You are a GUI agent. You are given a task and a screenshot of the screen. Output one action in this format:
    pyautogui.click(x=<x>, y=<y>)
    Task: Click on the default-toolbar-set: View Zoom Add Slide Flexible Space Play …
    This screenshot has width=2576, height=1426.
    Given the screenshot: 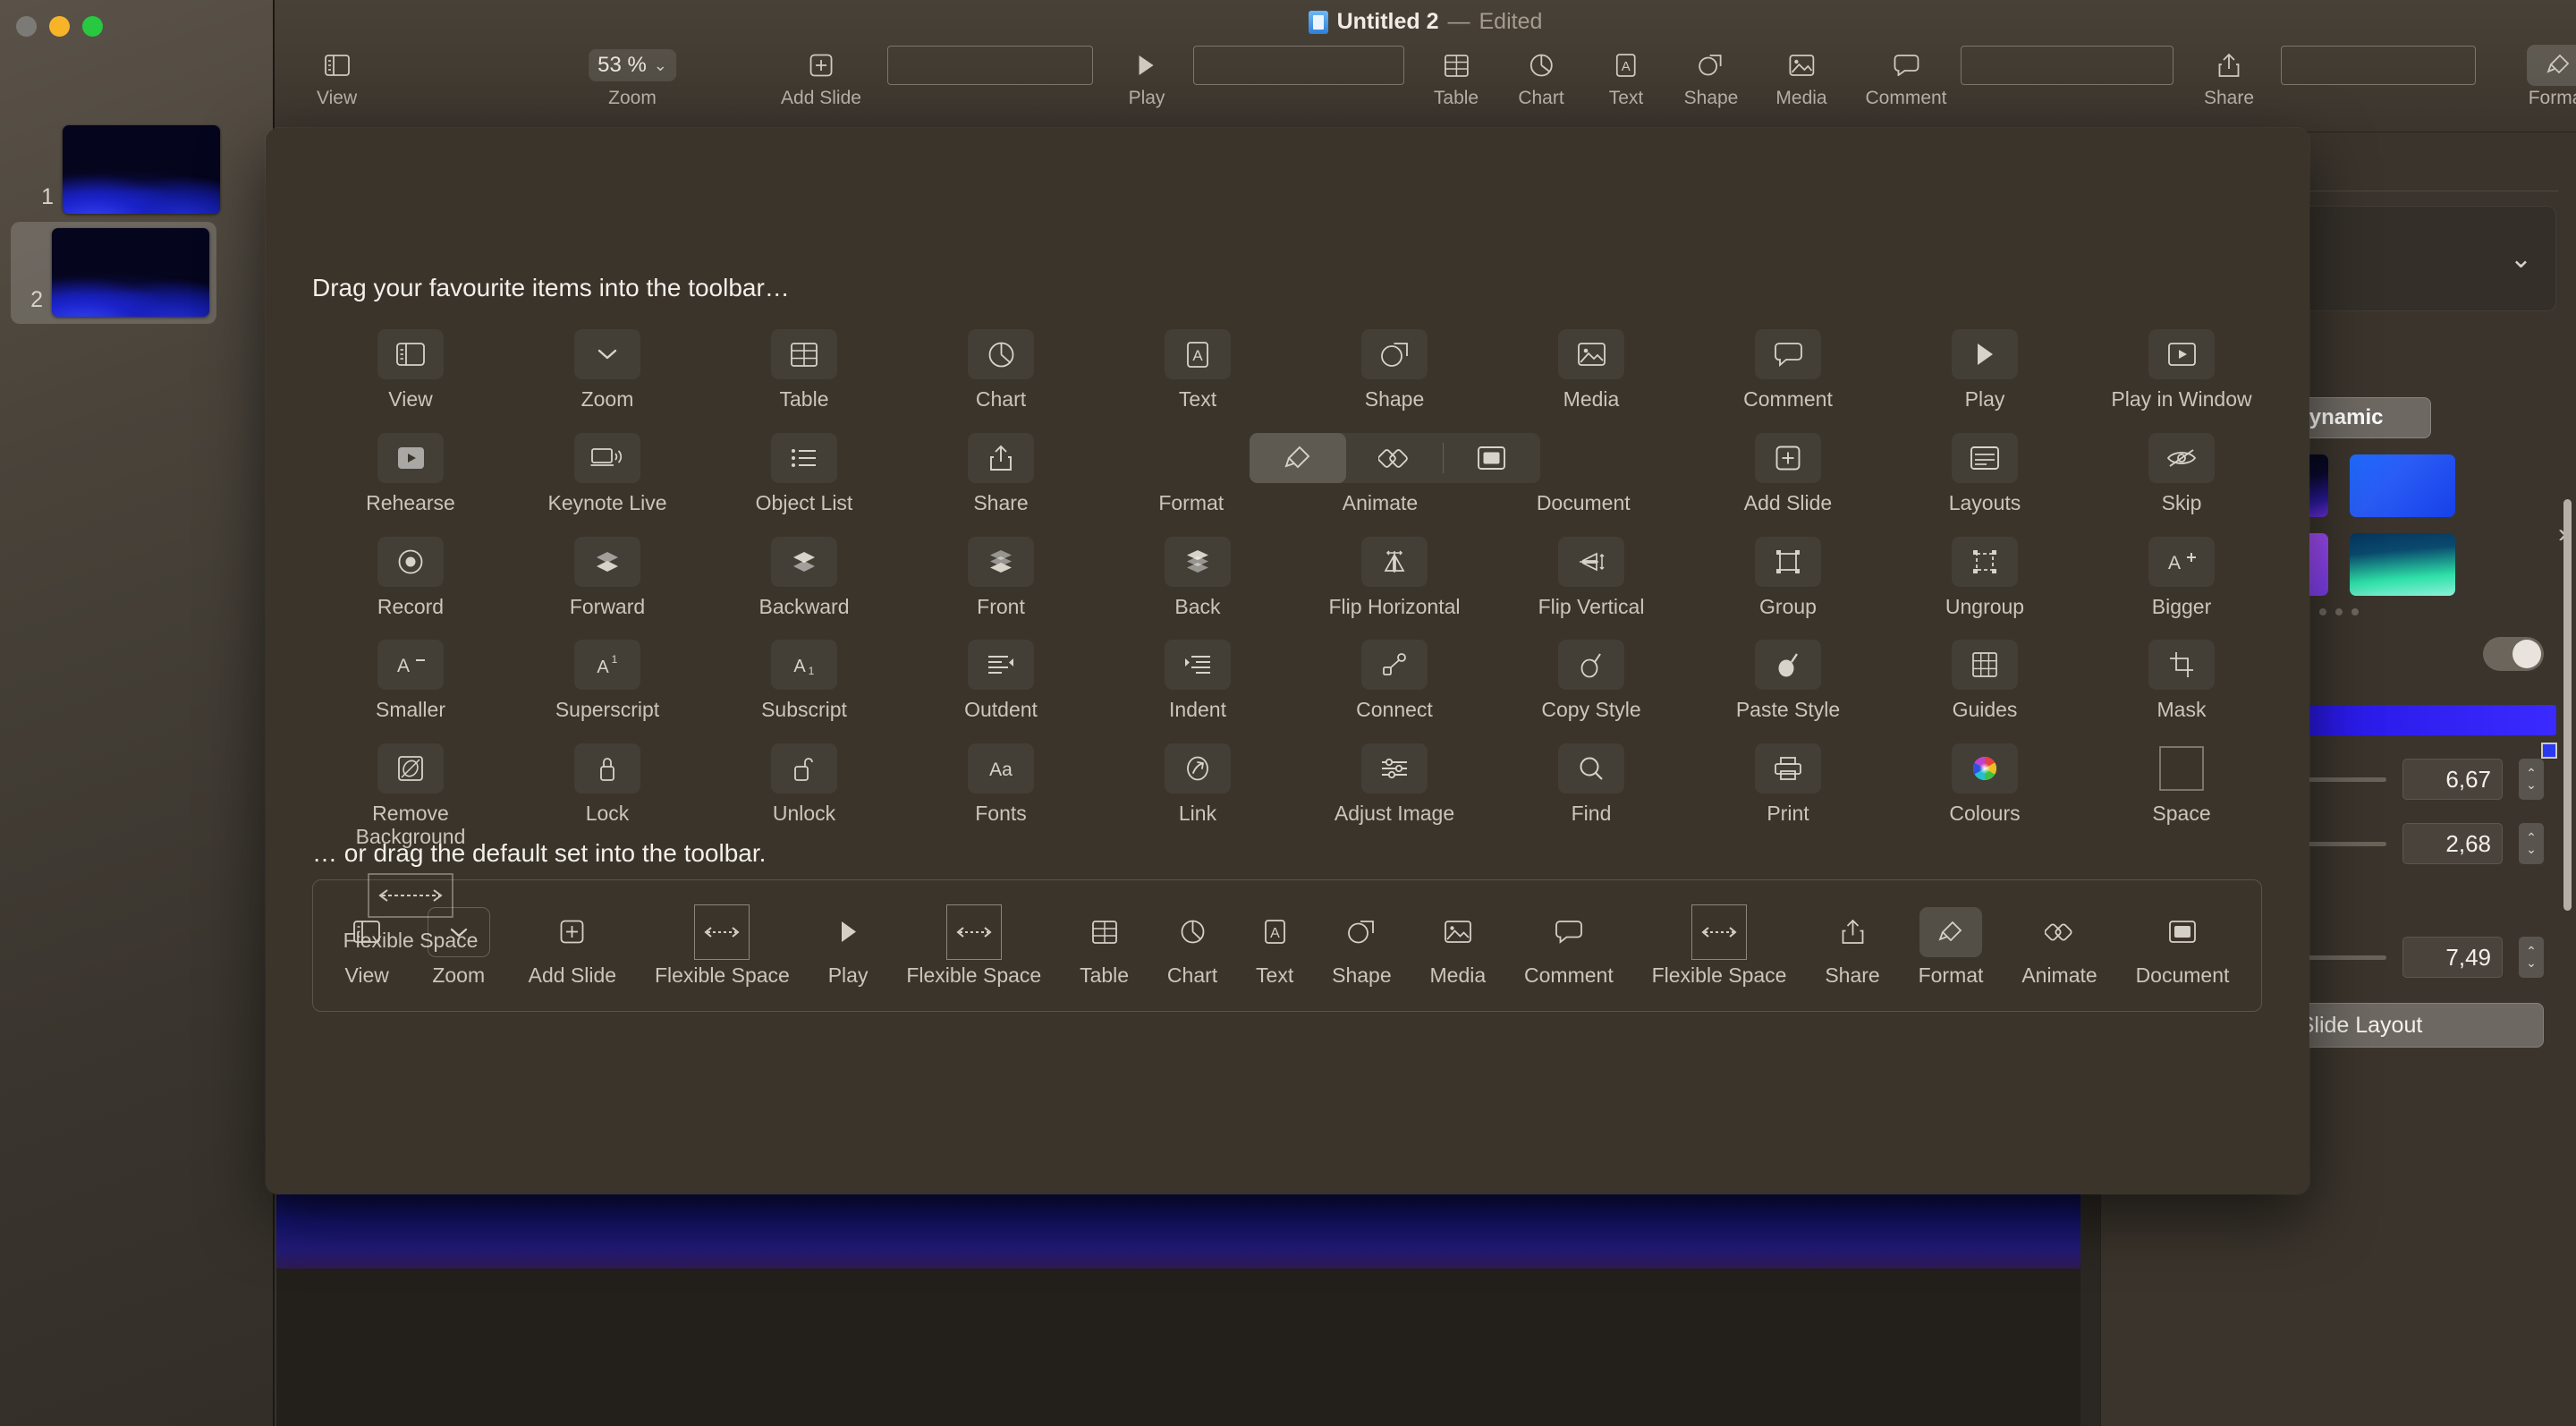 What is the action you would take?
    pyautogui.click(x=1287, y=946)
    